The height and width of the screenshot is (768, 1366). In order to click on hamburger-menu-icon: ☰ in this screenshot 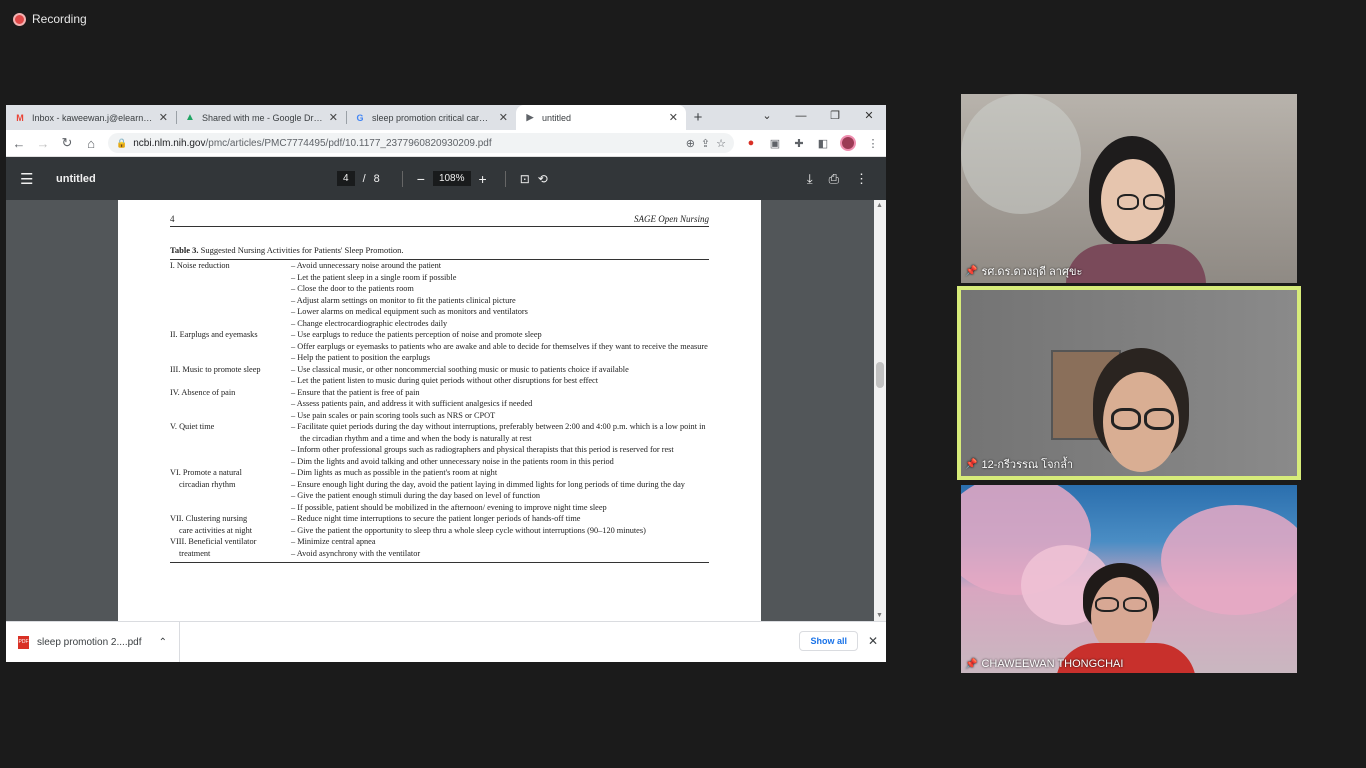, I will do `click(30, 179)`.